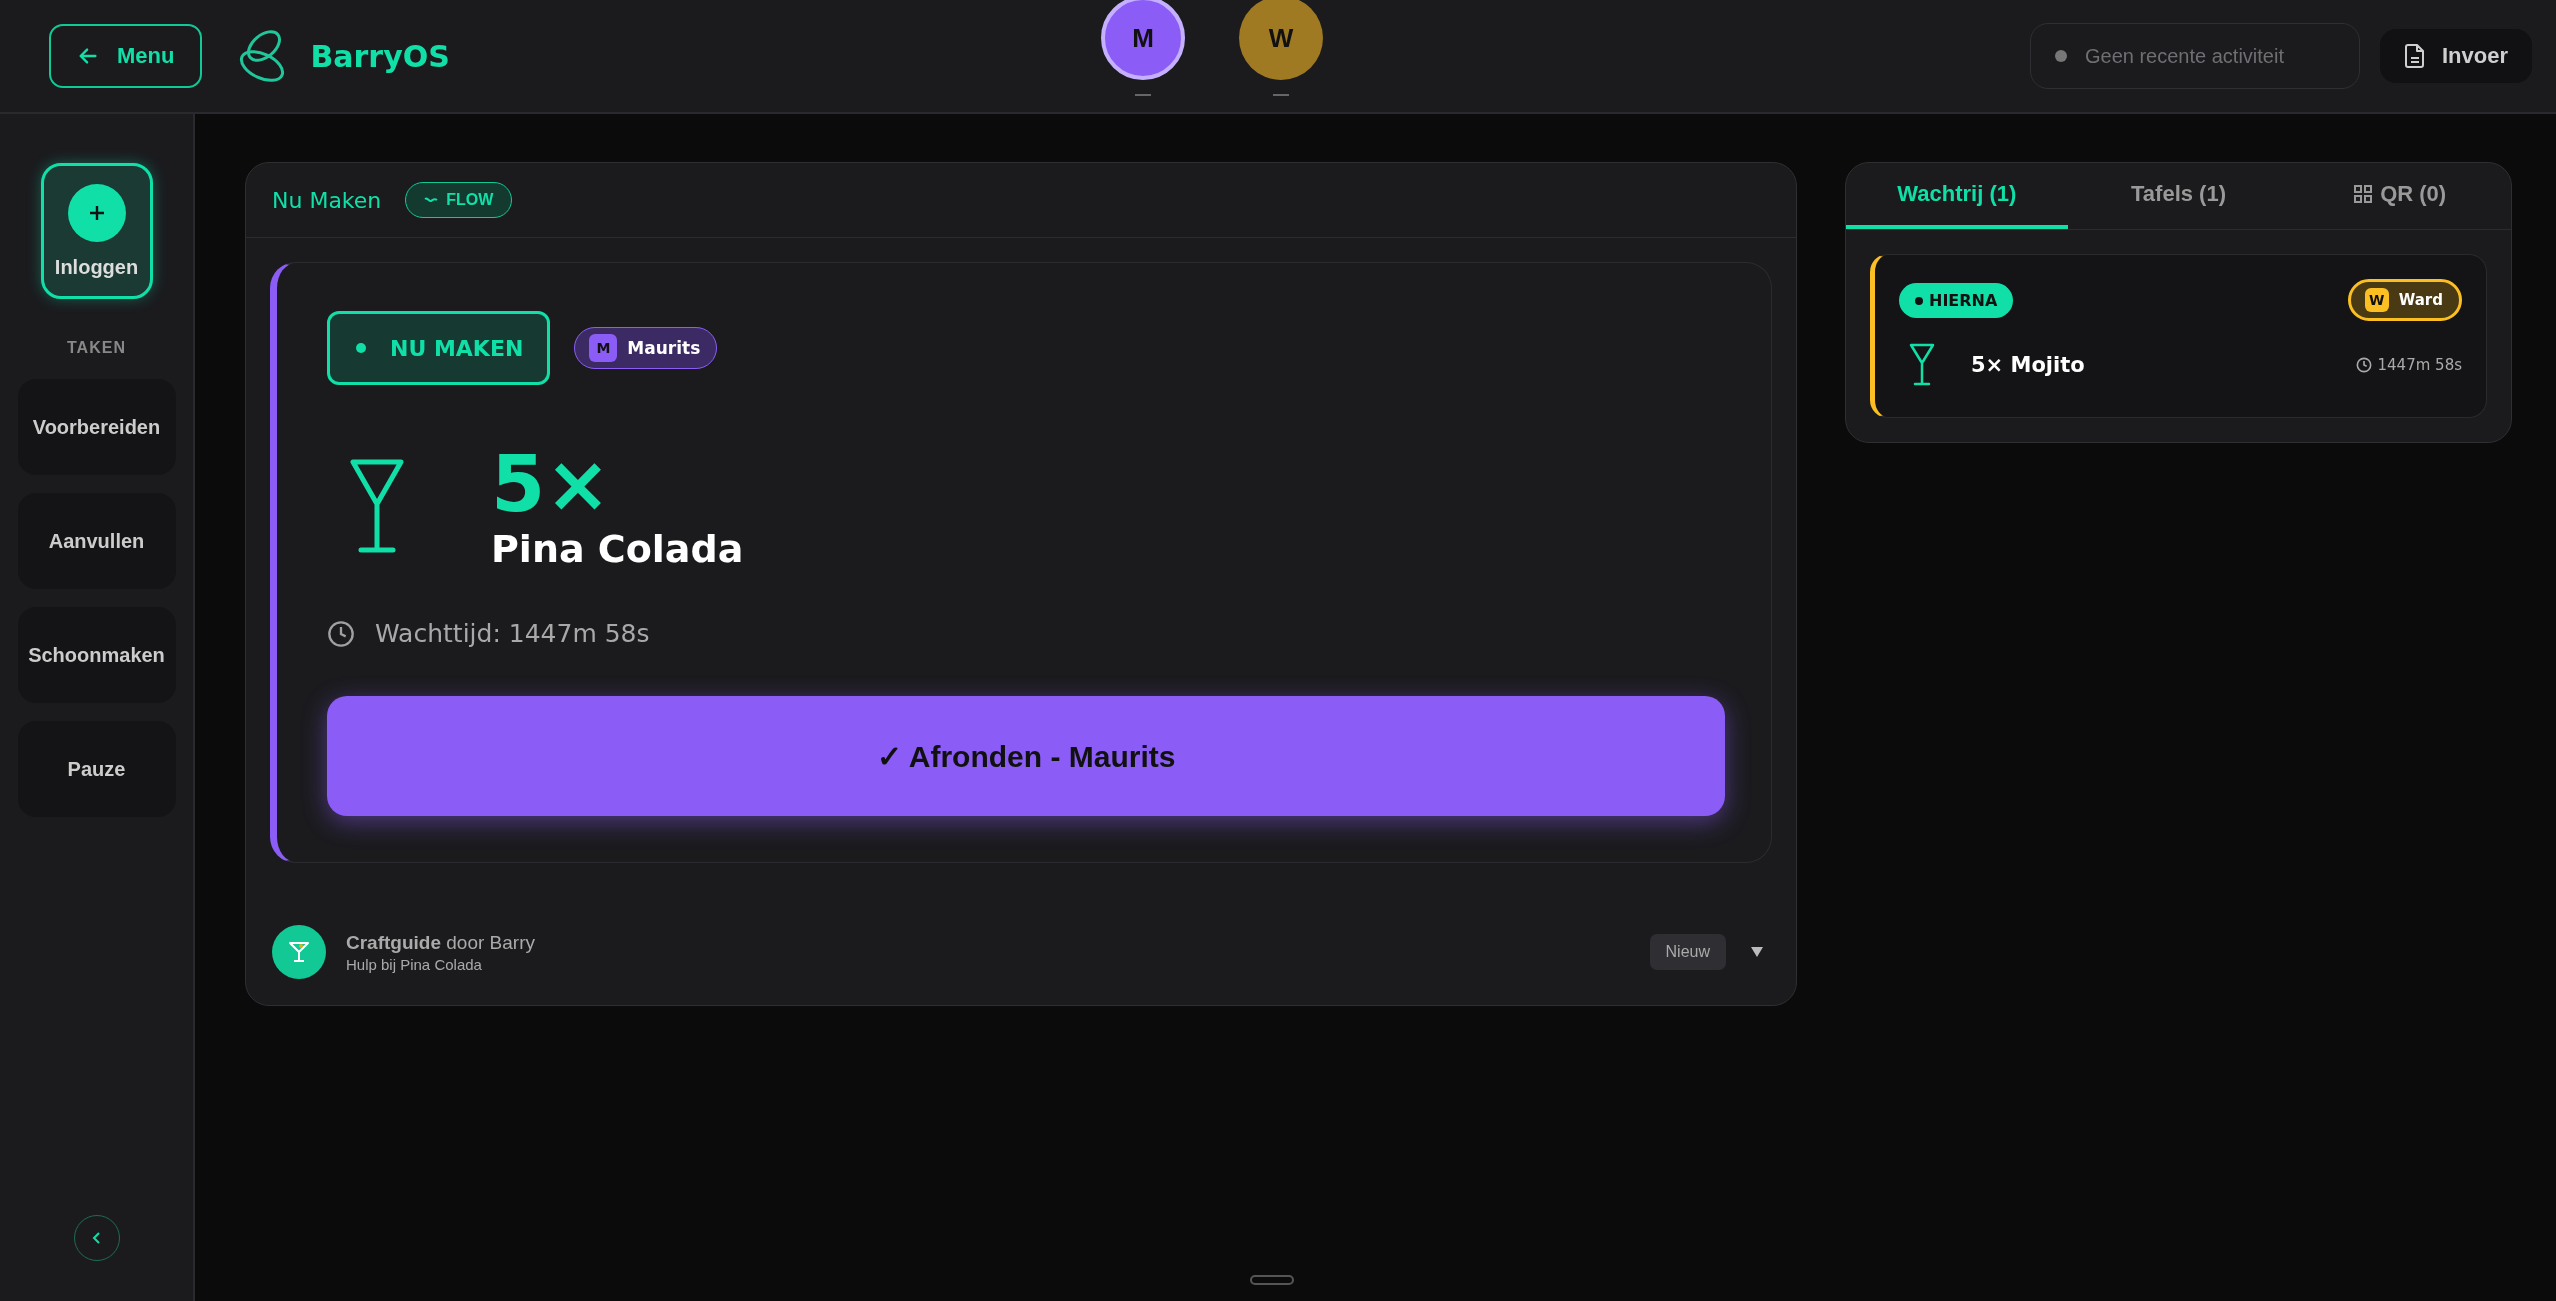 The width and height of the screenshot is (2556, 1301). I want to click on wait-time: 1447m 58s, so click(2419, 365).